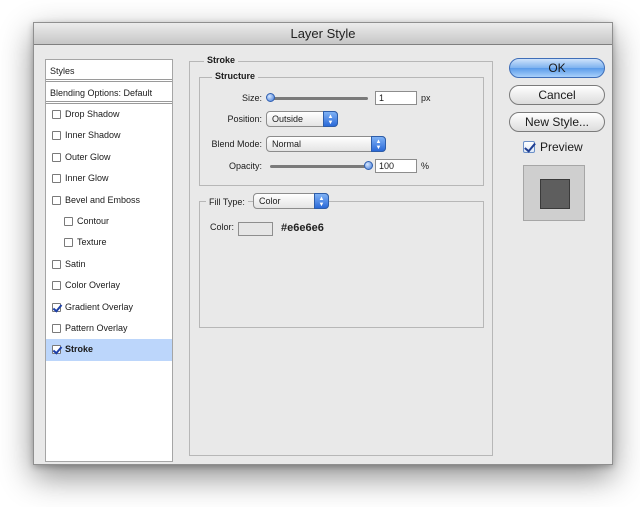 This screenshot has height=507, width=640. I want to click on style-item-color-overlay: Color Overlay, so click(109, 285).